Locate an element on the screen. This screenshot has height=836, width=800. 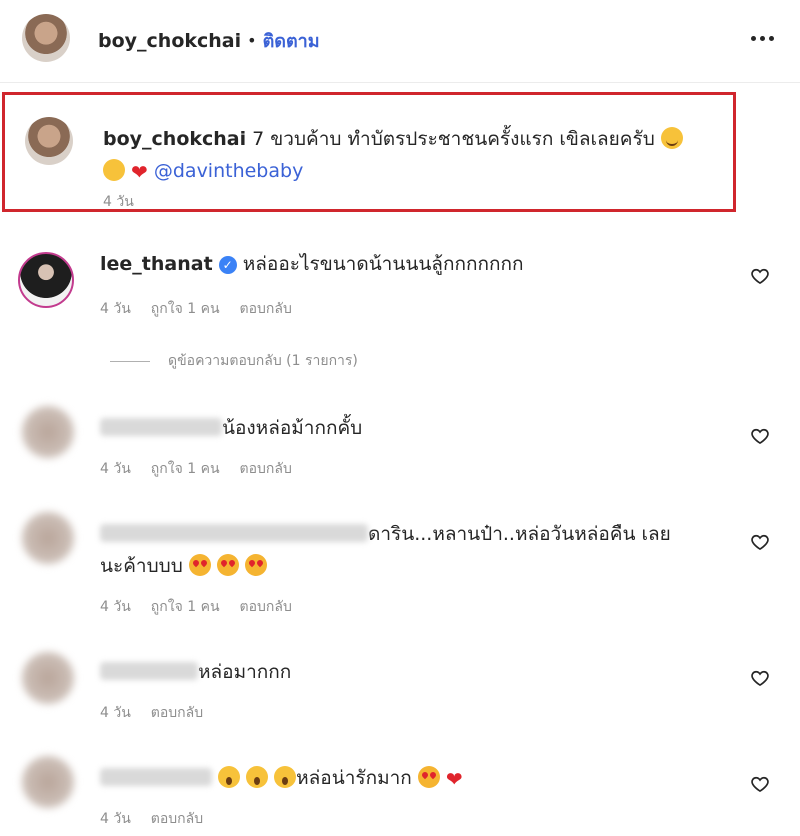
mention-link: @davinthebaby is located at coordinates (228, 171).